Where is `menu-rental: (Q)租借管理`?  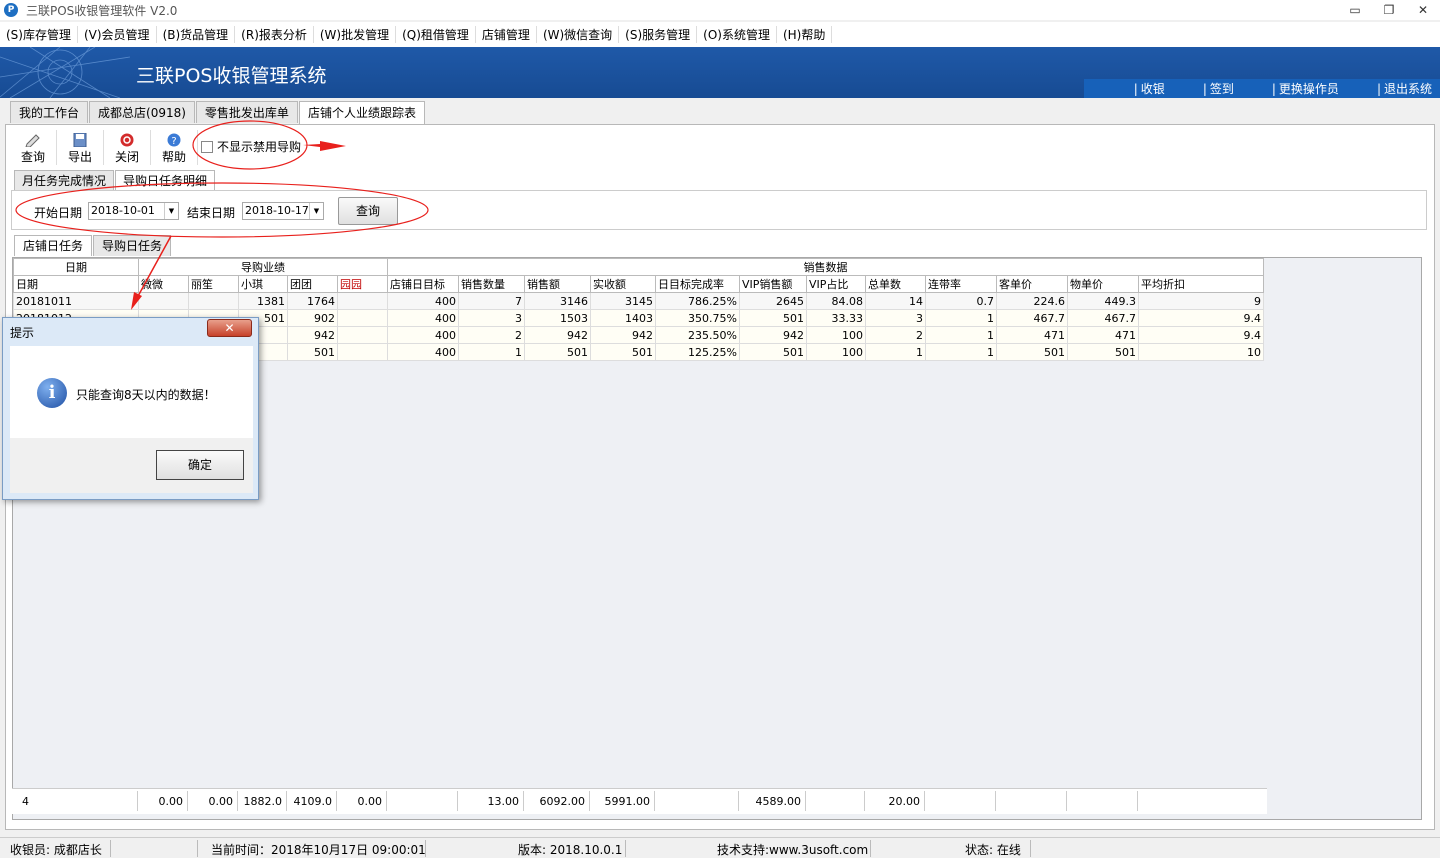
menu-rental: (Q)租借管理 is located at coordinates (436, 34).